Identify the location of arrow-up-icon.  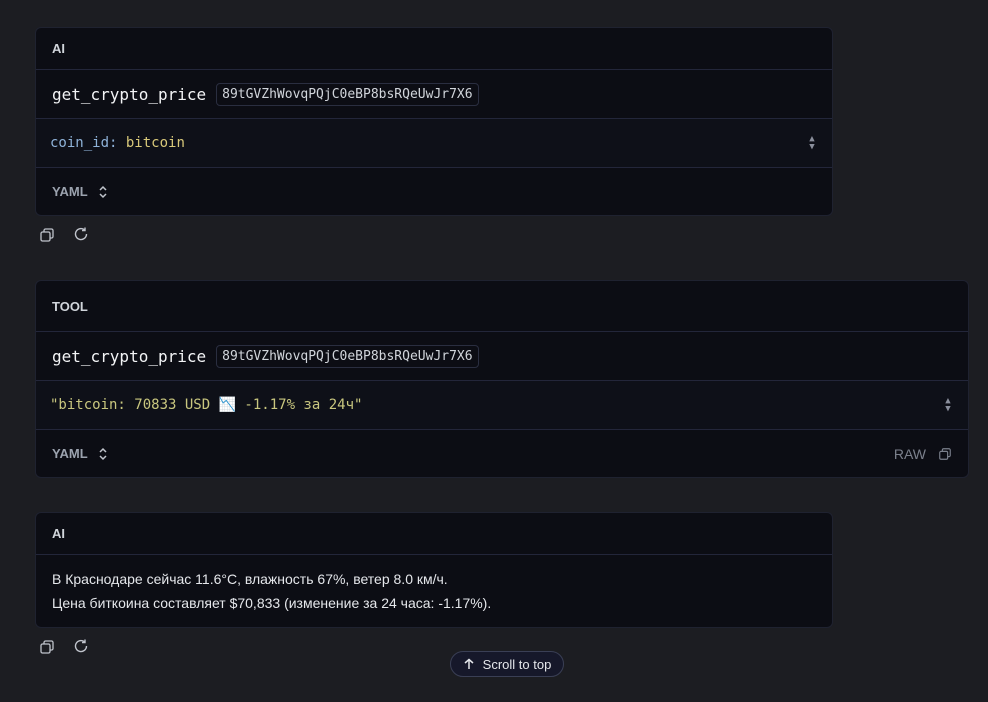
(469, 663).